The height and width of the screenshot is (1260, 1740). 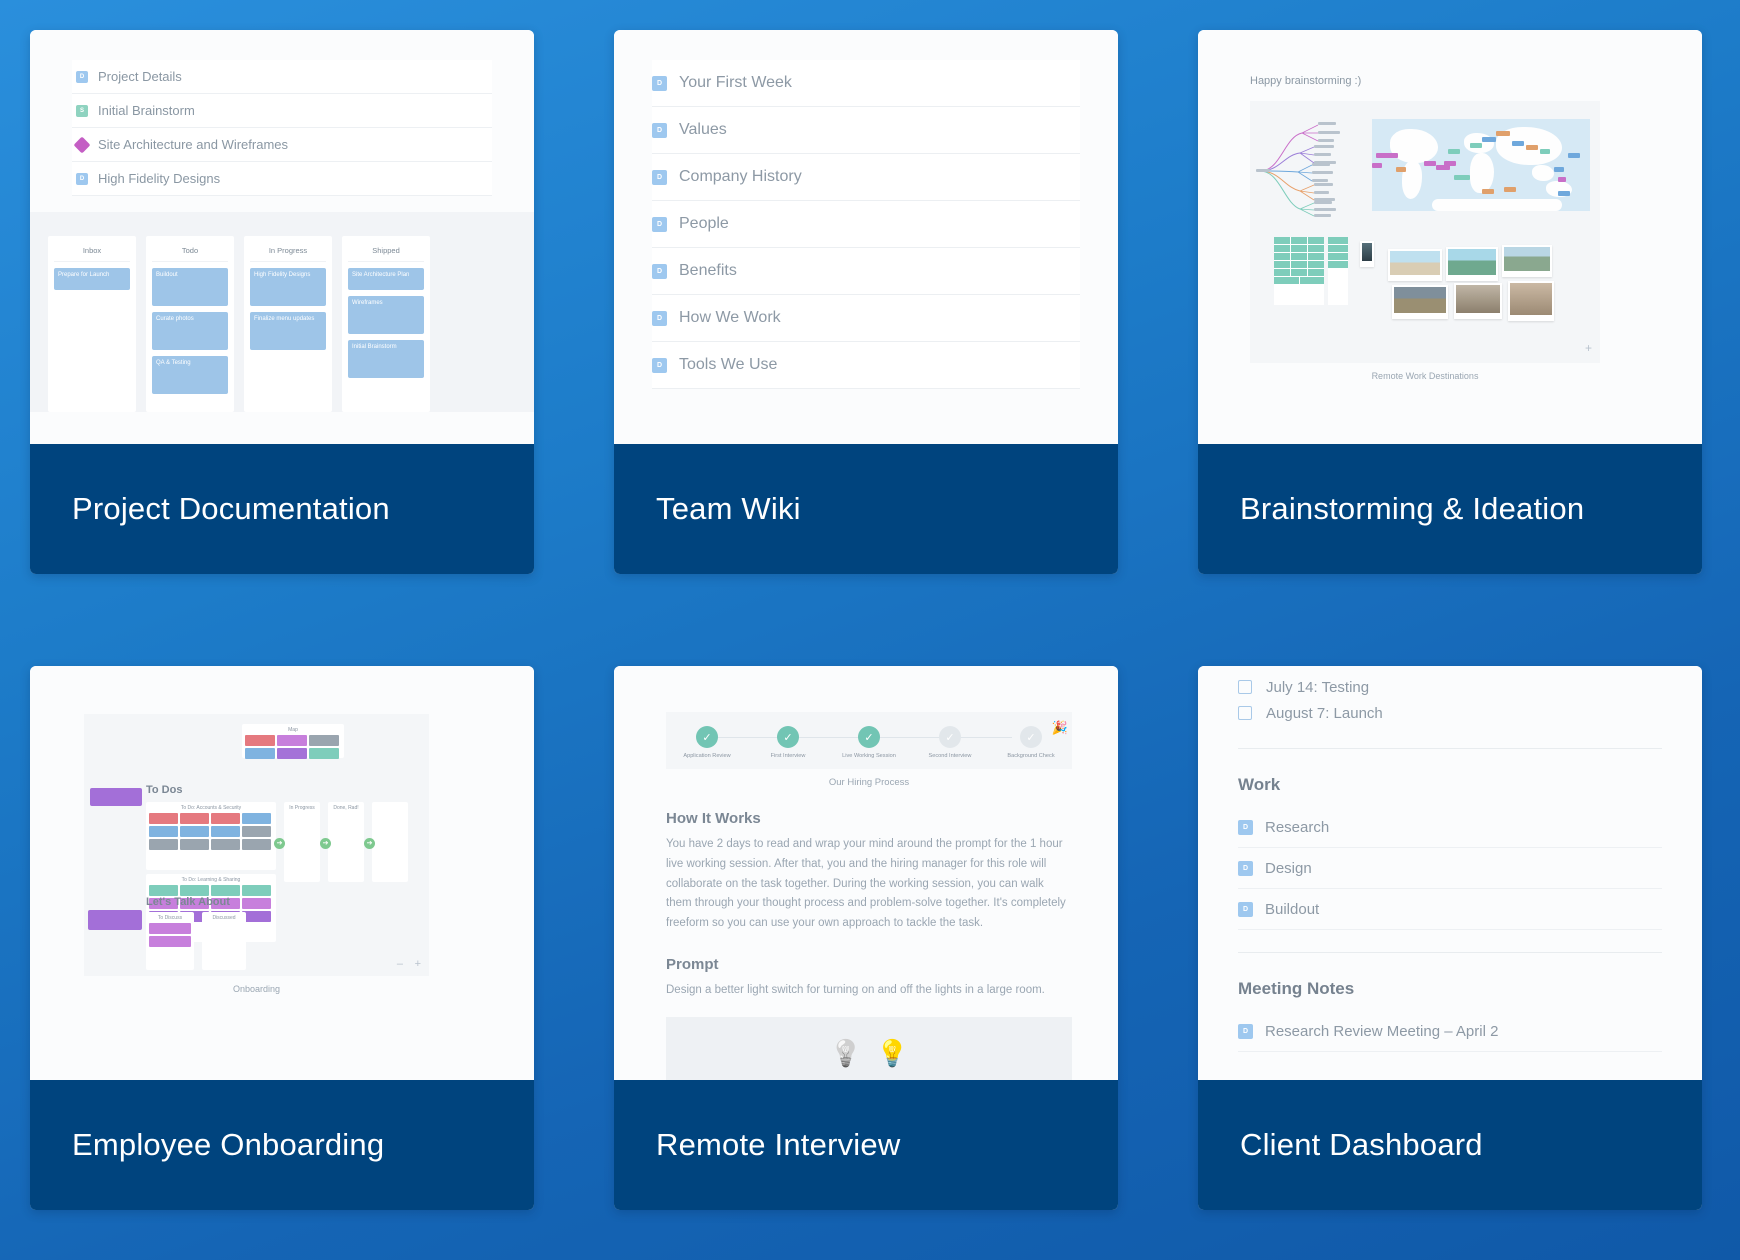 I want to click on step-label: Live Working Session, so click(x=869, y=756).